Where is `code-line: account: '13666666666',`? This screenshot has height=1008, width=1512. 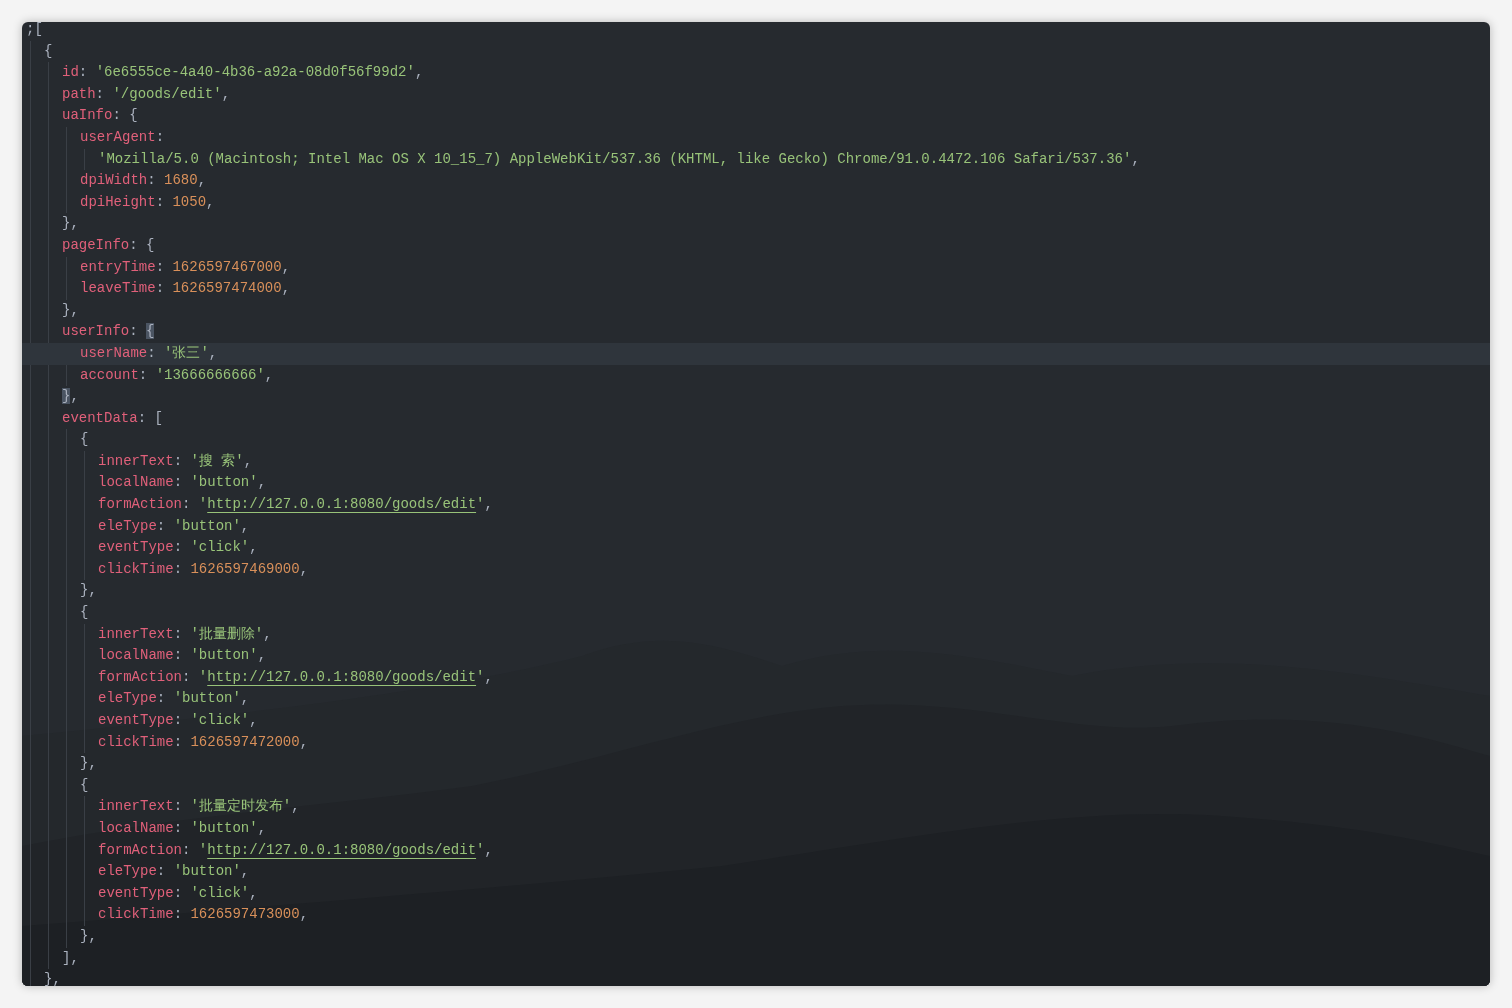 code-line: account: '13666666666', is located at coordinates (177, 375).